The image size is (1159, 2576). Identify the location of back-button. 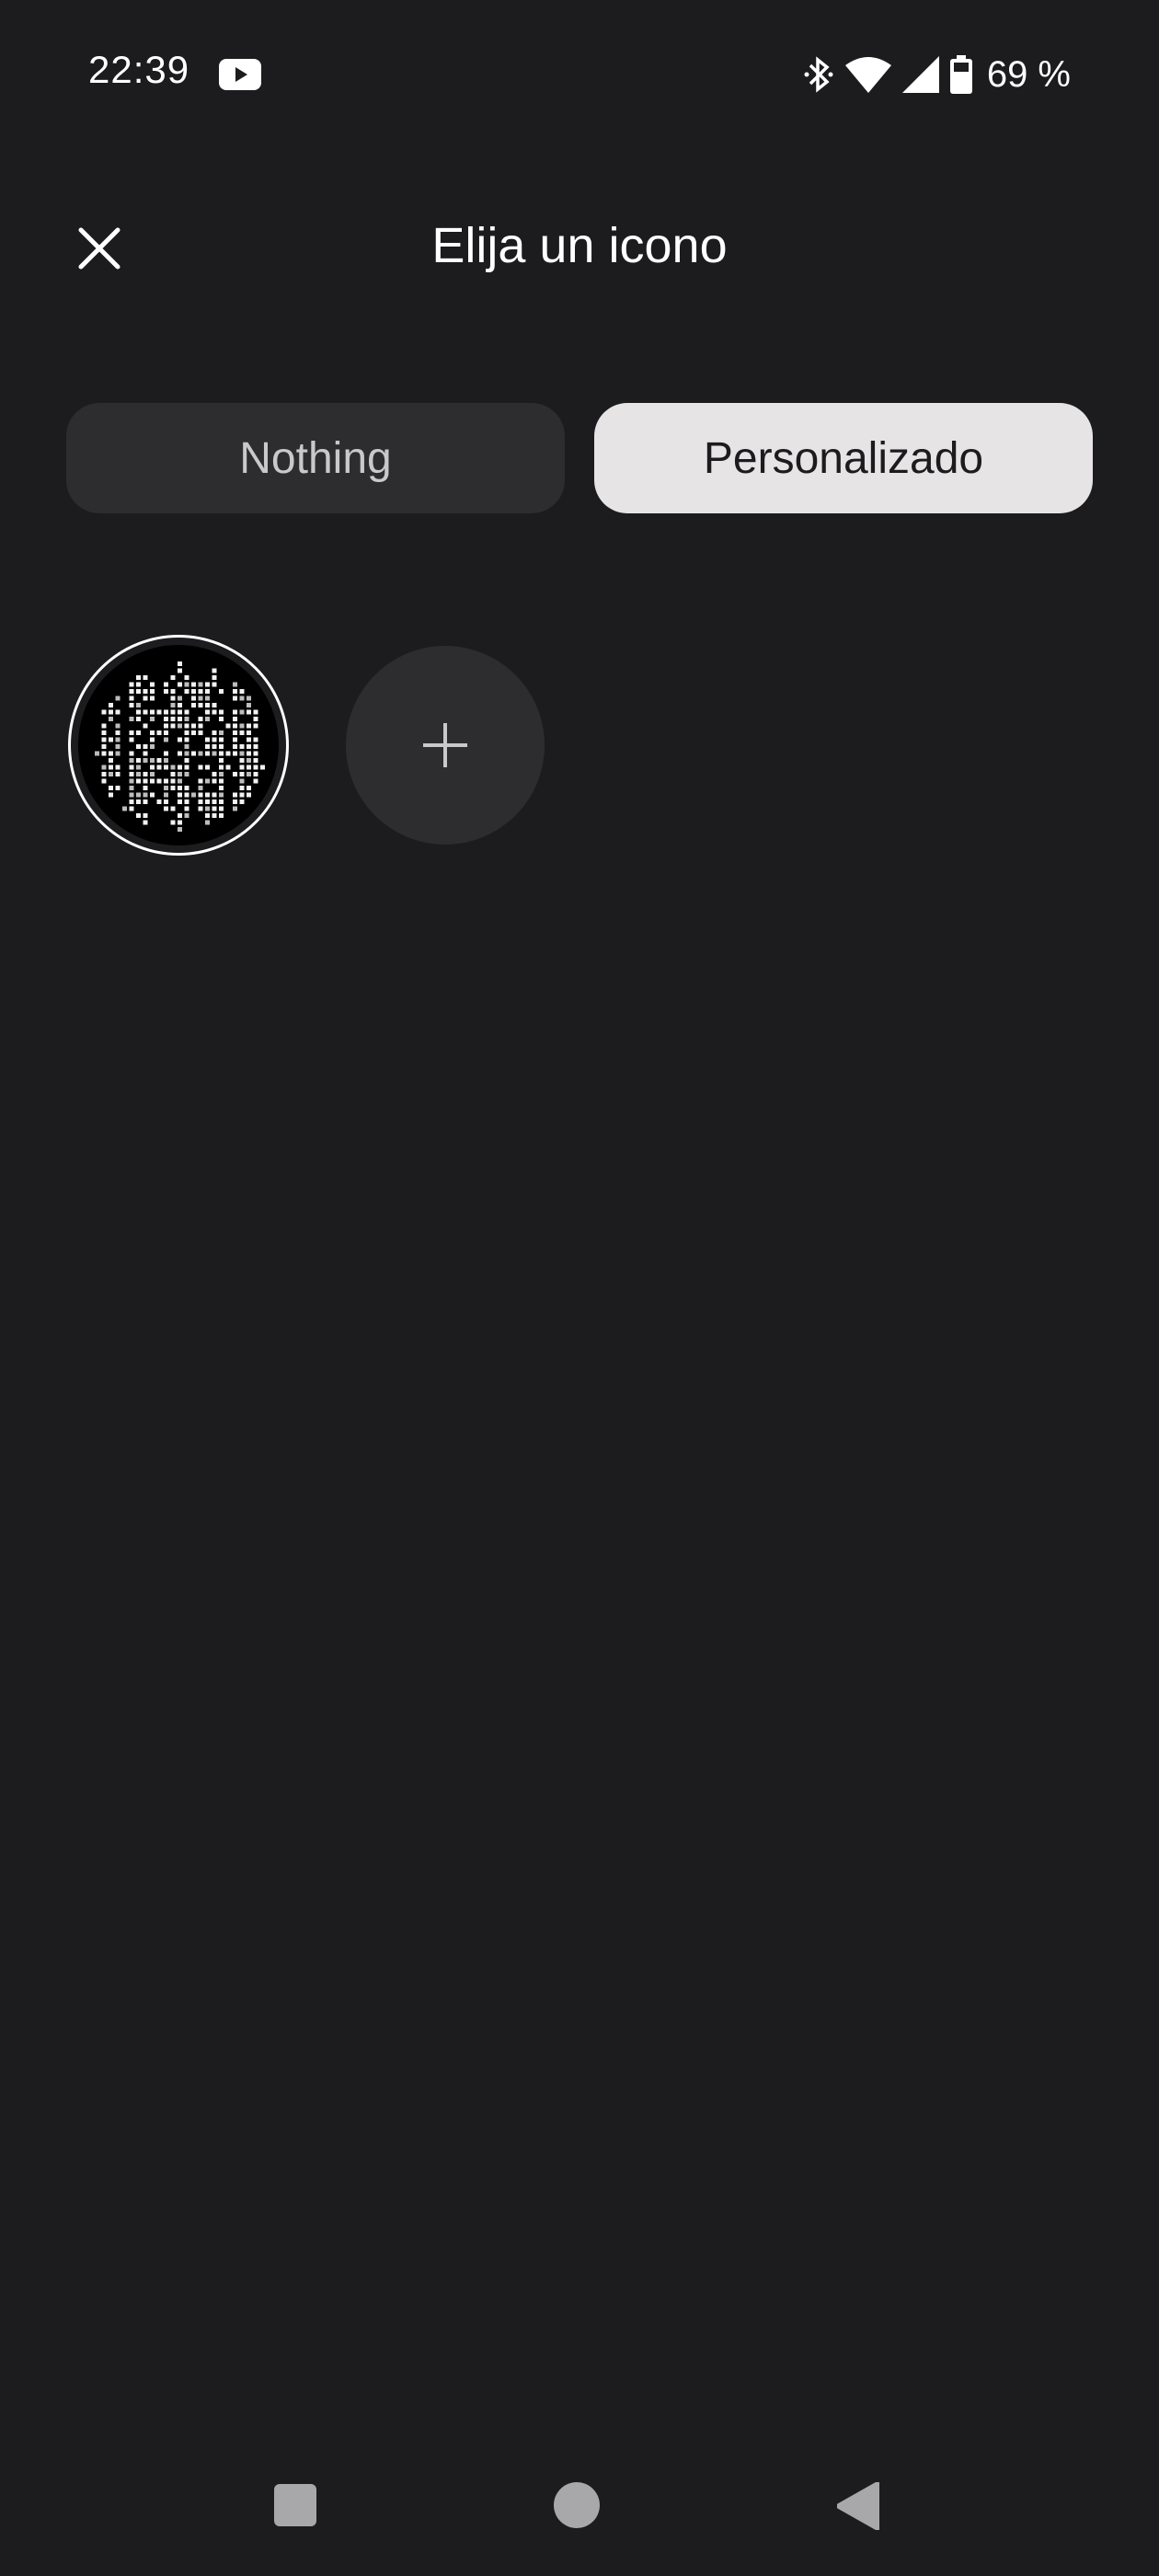
(858, 2506).